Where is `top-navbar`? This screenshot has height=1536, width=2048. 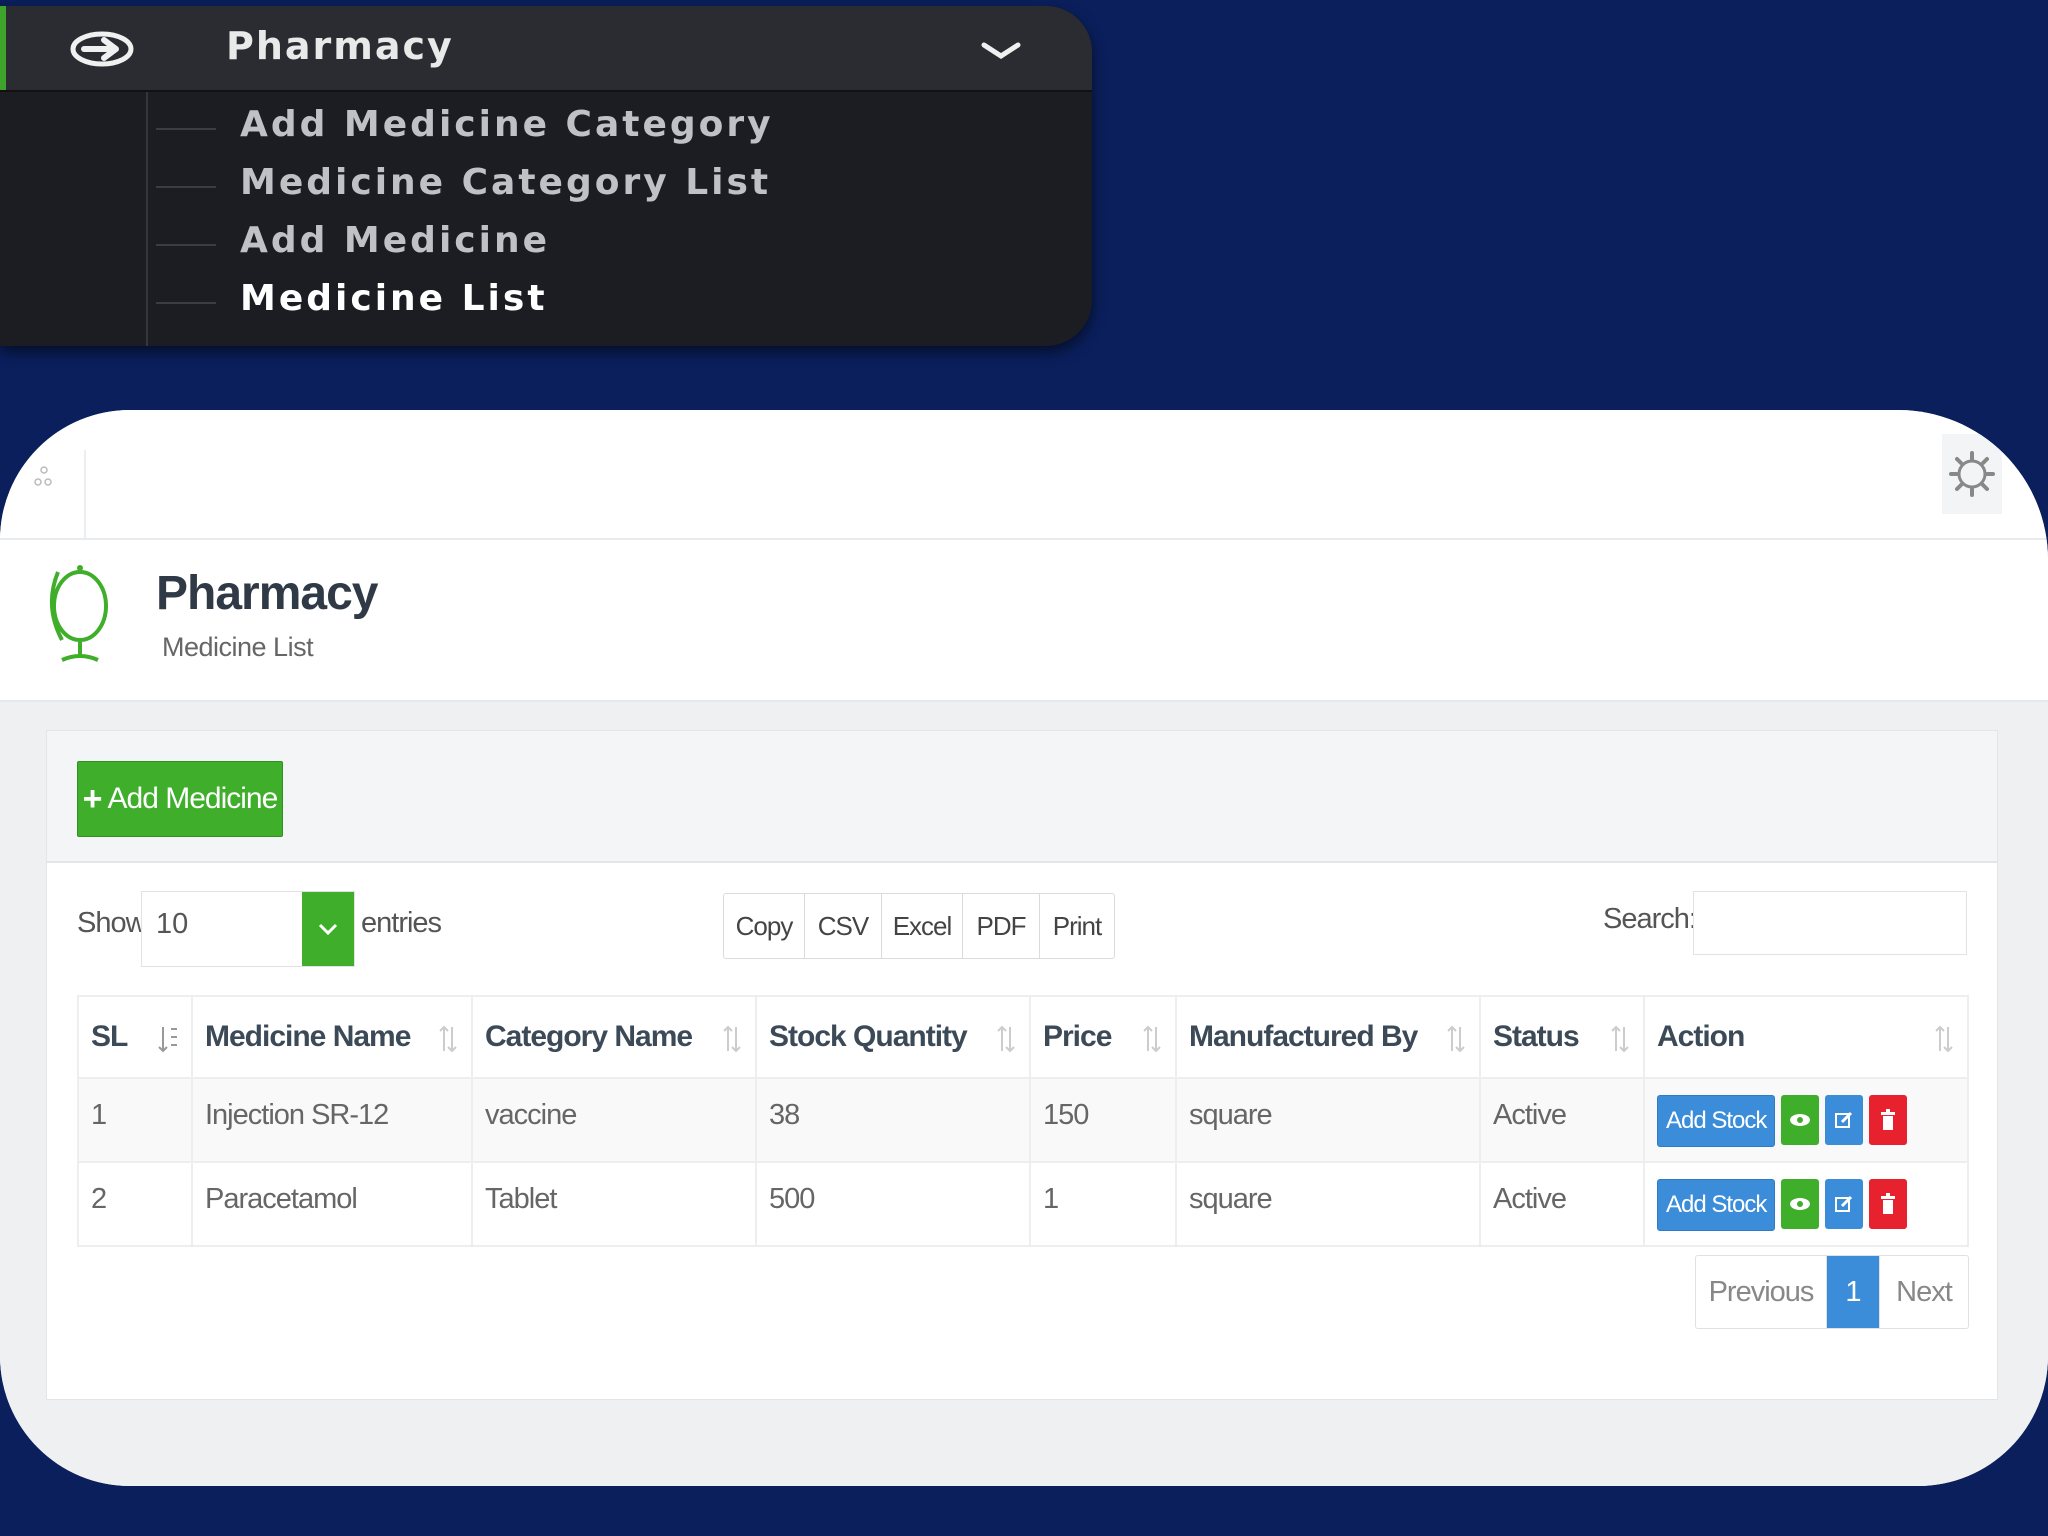
top-navbar is located at coordinates (1024, 475).